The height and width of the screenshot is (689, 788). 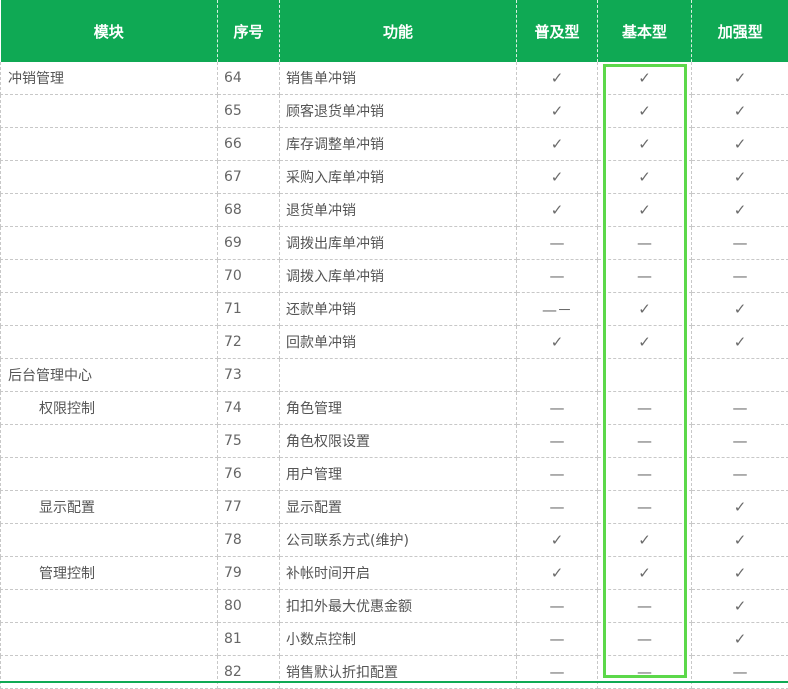 What do you see at coordinates (557, 309) in the screenshot?
I see `basic-pop-cell: —－` at bounding box center [557, 309].